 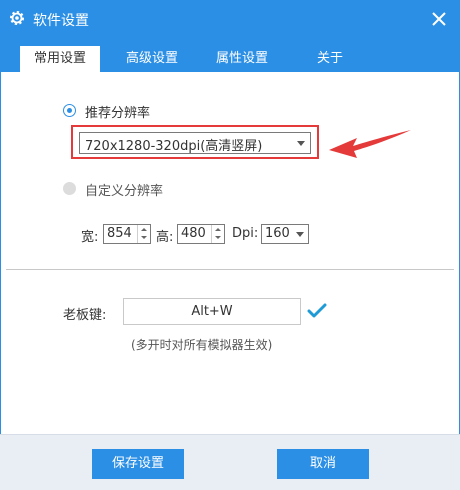 I want to click on tab-advanced: 高级设置, so click(x=152, y=59).